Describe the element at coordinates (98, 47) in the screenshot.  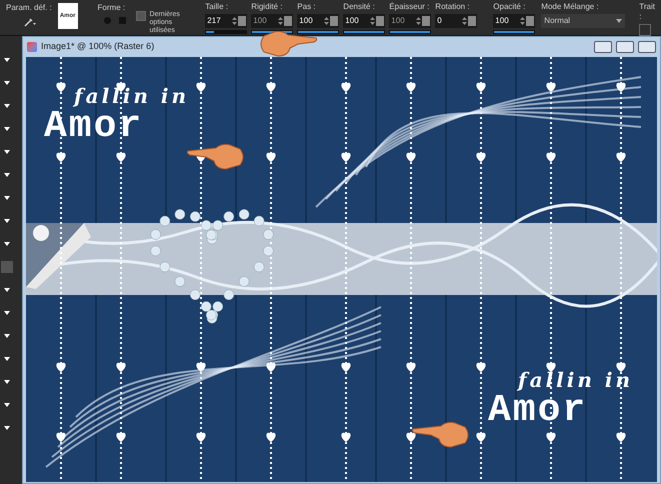
I see `window-title: Image1* @ 100% (Raster 6)` at that location.